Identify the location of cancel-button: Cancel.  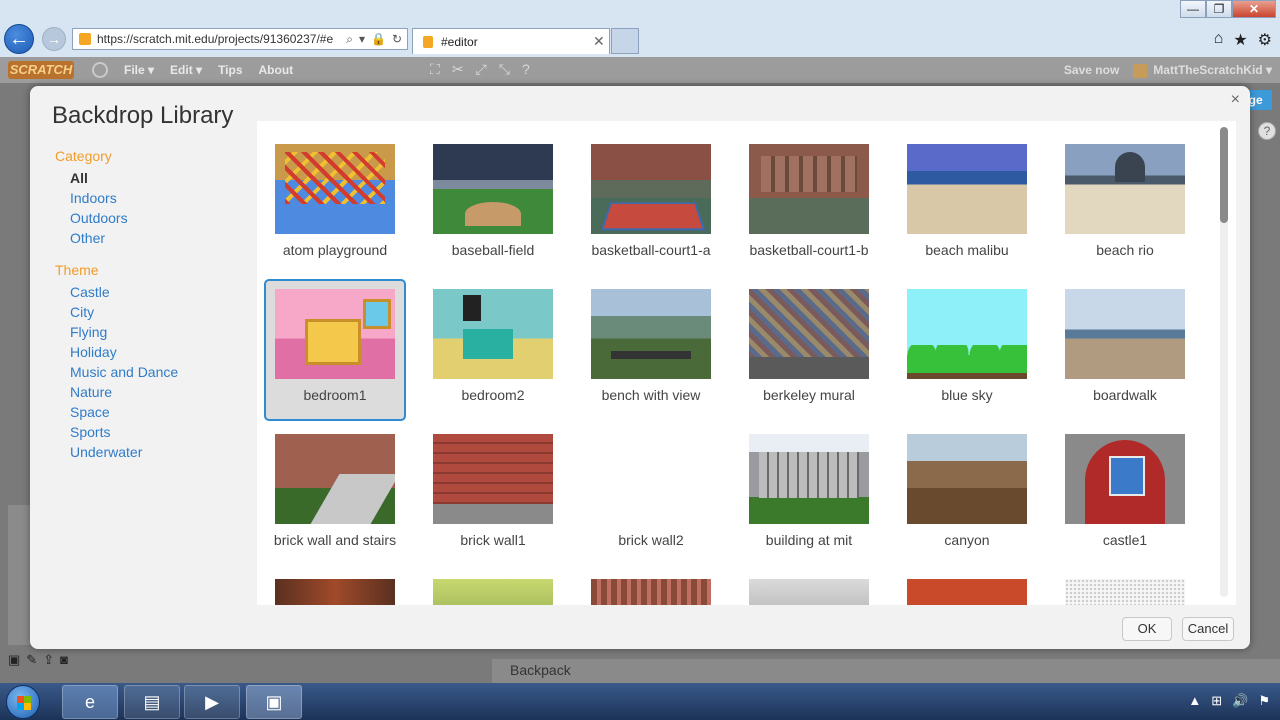
(1208, 629).